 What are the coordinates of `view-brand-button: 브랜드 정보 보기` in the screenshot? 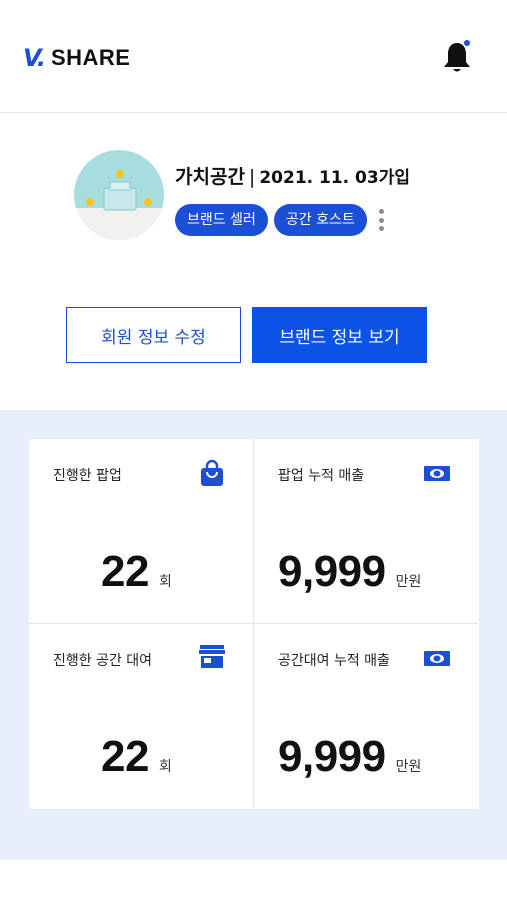 It's located at (339, 335).